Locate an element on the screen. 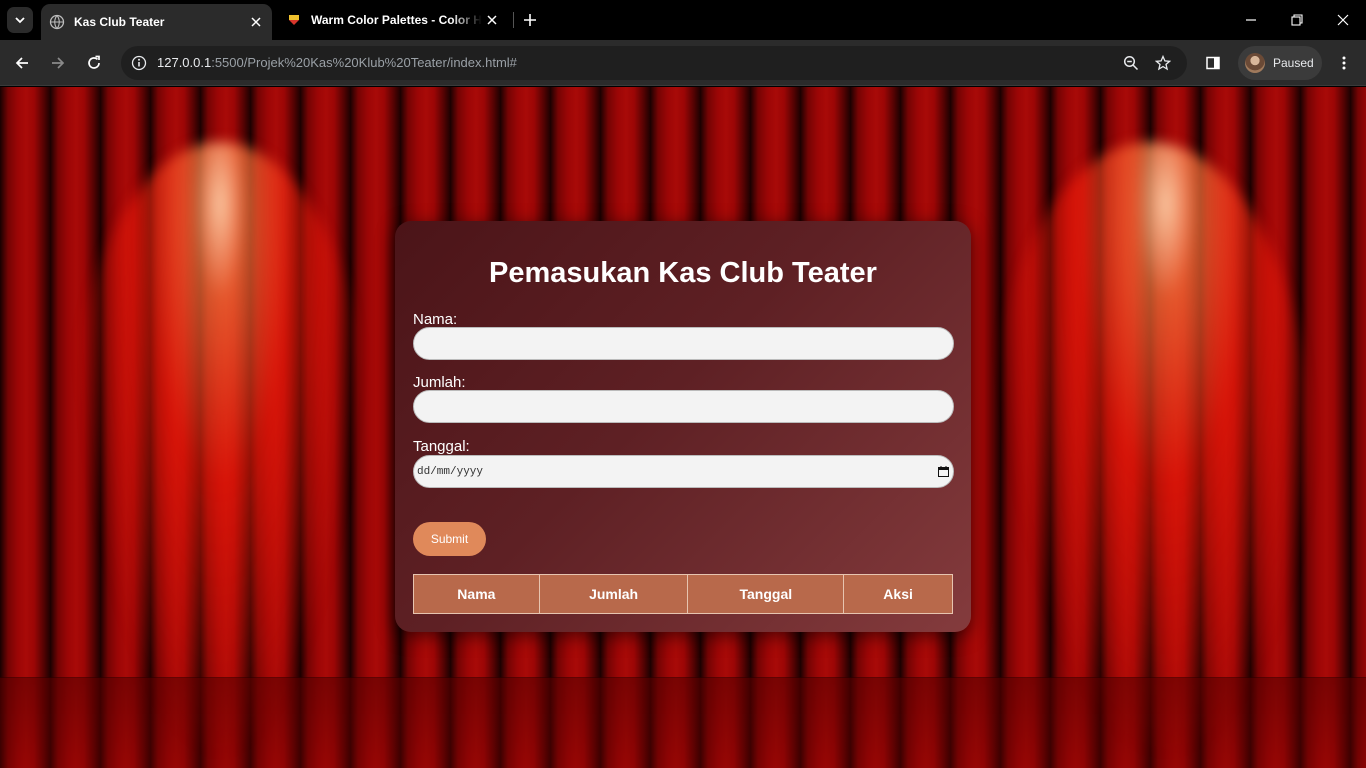 This screenshot has width=1366, height=768. column-header-nama: Nama is located at coordinates (476, 594).